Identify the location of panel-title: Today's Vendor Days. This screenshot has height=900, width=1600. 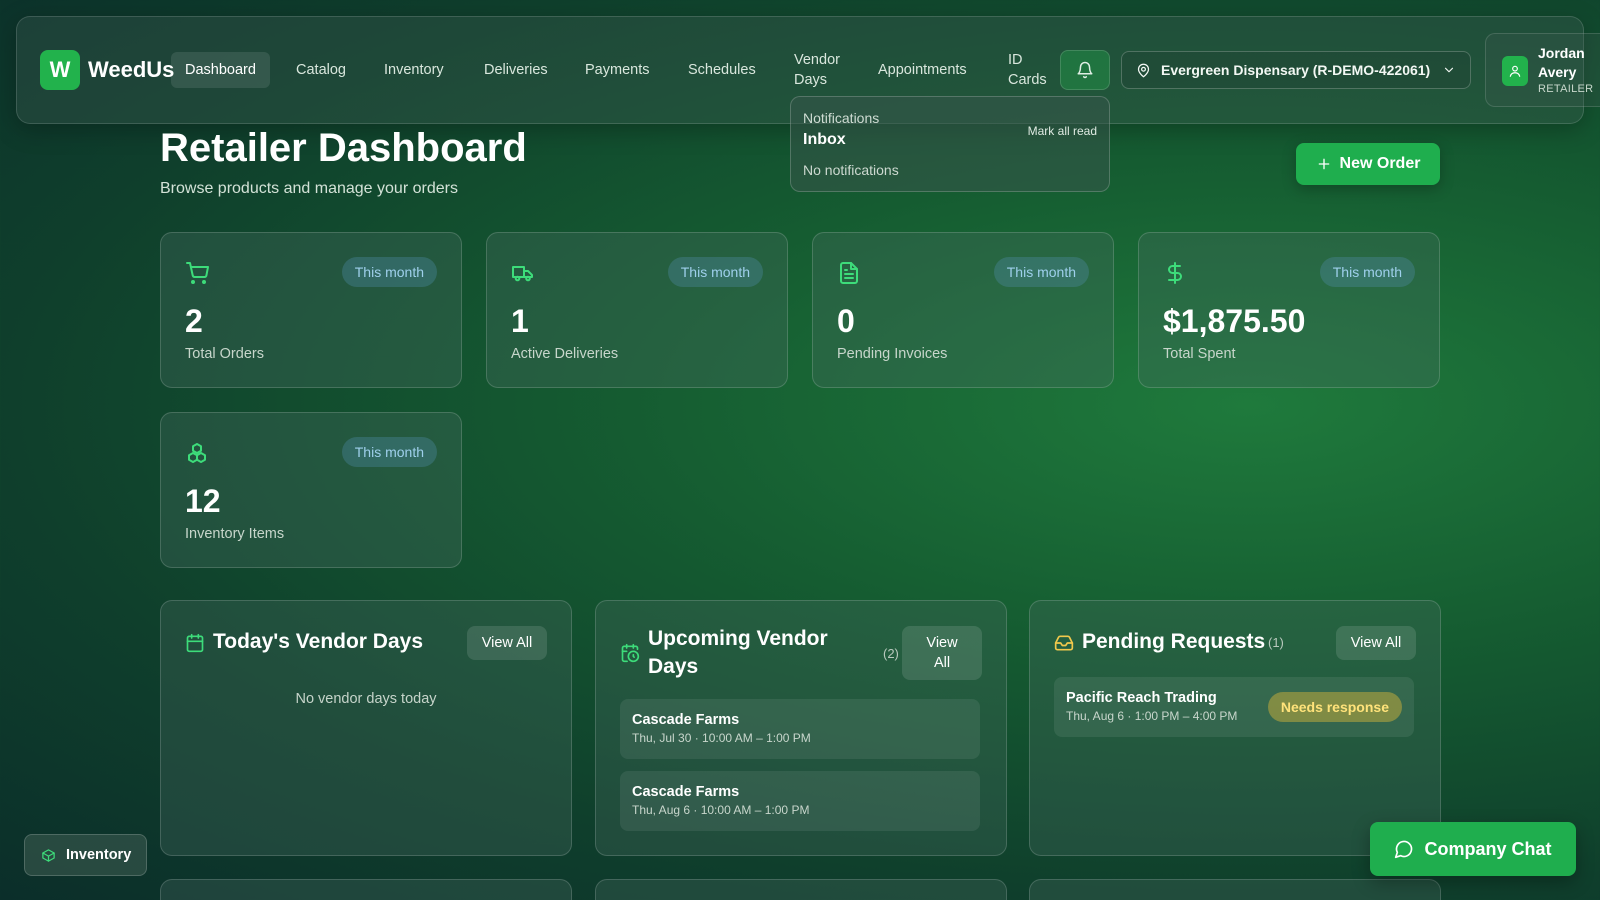
(318, 641).